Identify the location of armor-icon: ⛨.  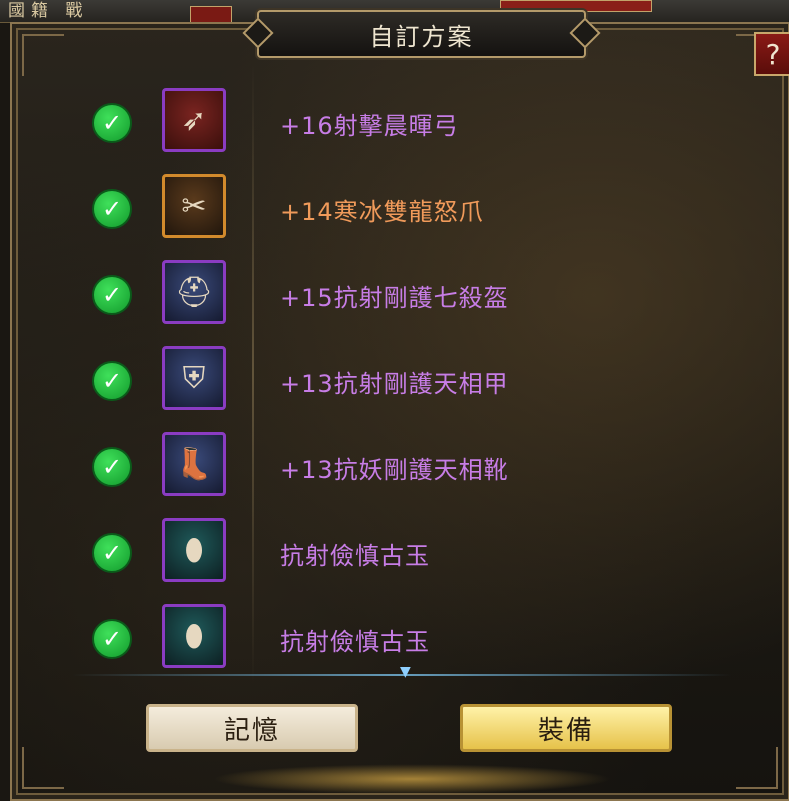
(194, 378).